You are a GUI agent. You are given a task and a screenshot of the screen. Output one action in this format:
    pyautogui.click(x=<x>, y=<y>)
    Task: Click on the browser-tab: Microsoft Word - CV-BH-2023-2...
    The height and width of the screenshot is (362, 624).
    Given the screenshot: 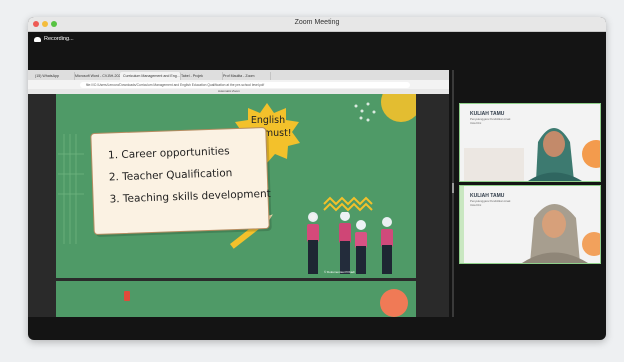 What is the action you would take?
    pyautogui.click(x=97, y=76)
    